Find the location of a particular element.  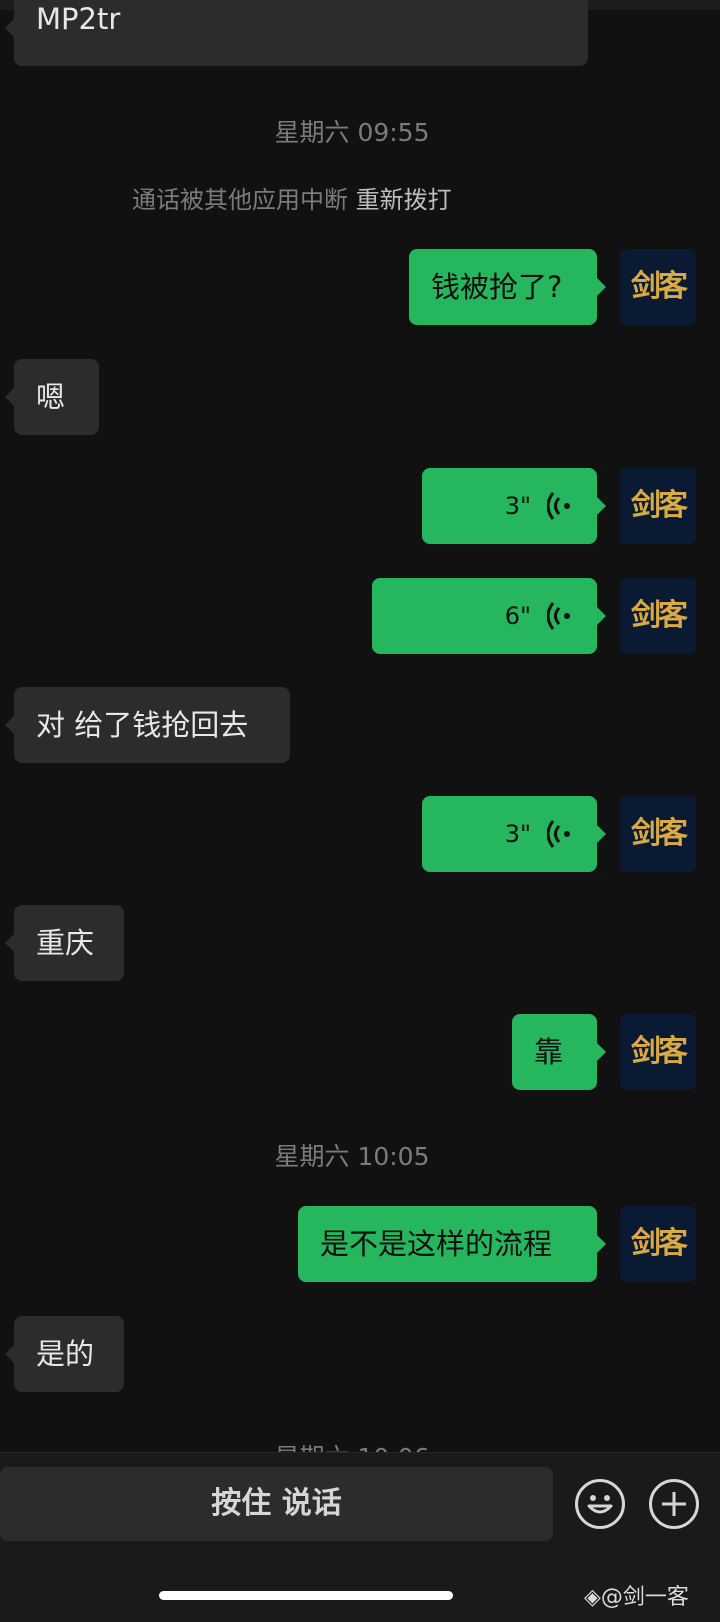

system-notice: 通话被其他应用中断 重新拨打 is located at coordinates (292, 197).